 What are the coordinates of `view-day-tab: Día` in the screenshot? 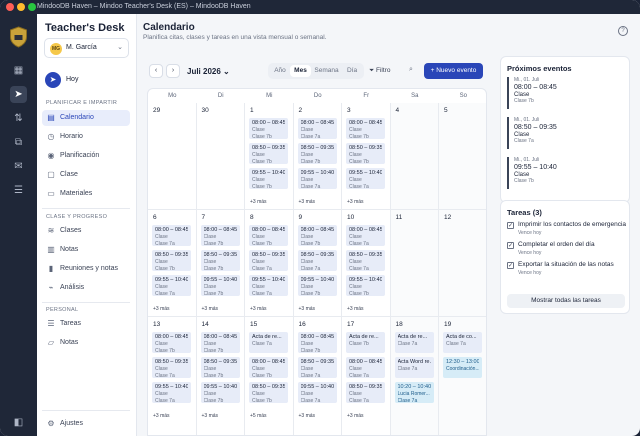 It's located at (352, 71).